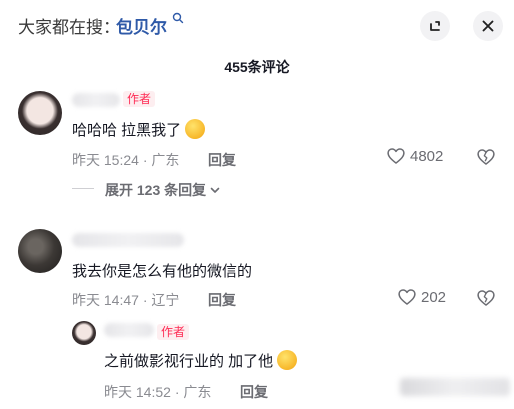  What do you see at coordinates (189, 361) in the screenshot?
I see `reply-text-content: 之前做影视行业的 加了他` at bounding box center [189, 361].